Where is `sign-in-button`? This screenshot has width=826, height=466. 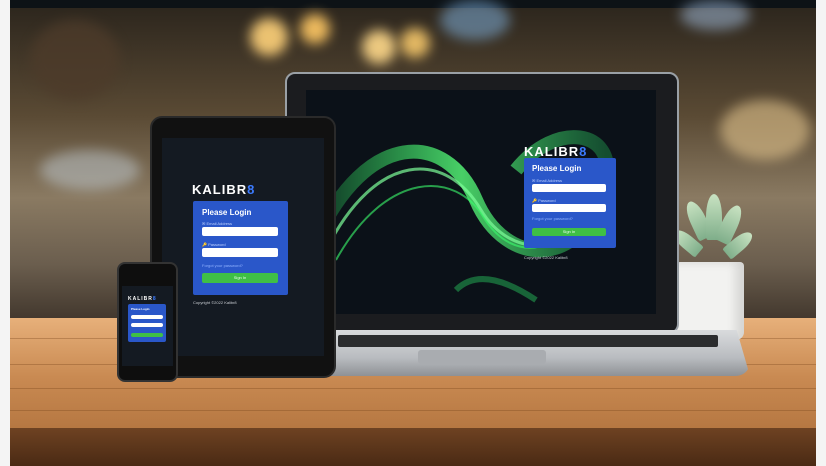 sign-in-button is located at coordinates (147, 335).